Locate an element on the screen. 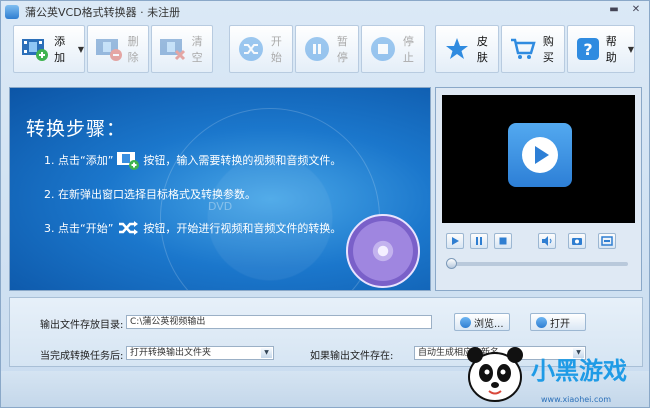 The image size is (650, 408). if-exists-label: 如果输出文件存在: is located at coordinates (352, 356).